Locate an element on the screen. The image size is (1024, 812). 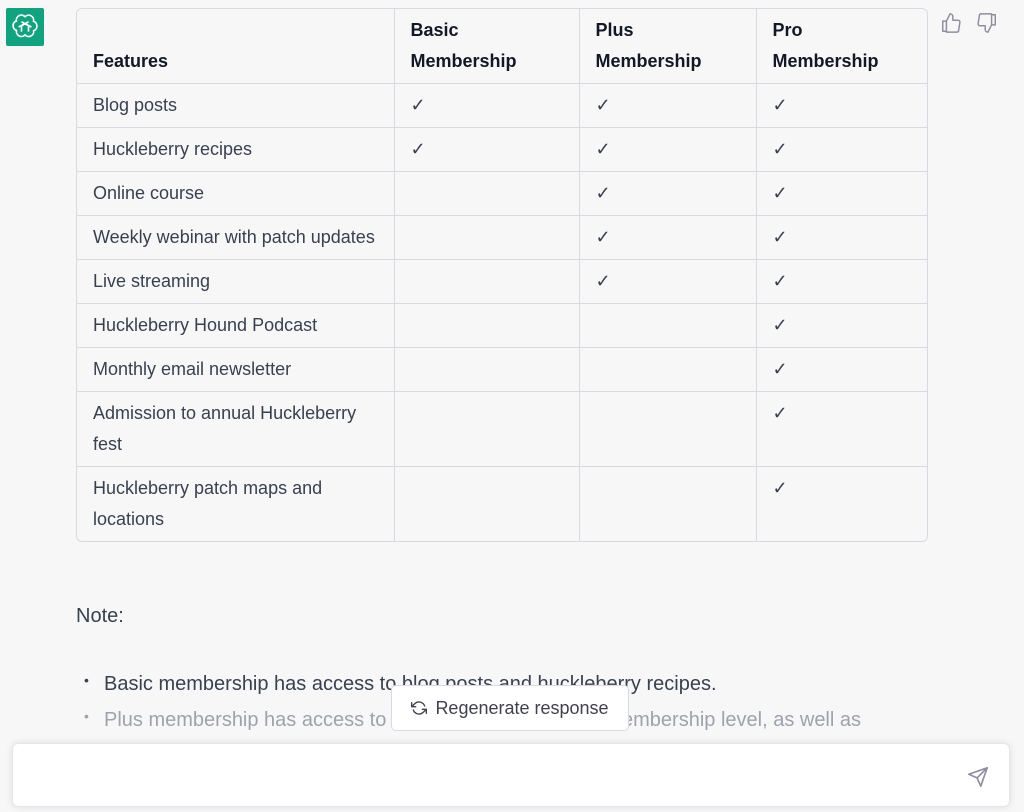
note-heading: Note: is located at coordinates (100, 616).